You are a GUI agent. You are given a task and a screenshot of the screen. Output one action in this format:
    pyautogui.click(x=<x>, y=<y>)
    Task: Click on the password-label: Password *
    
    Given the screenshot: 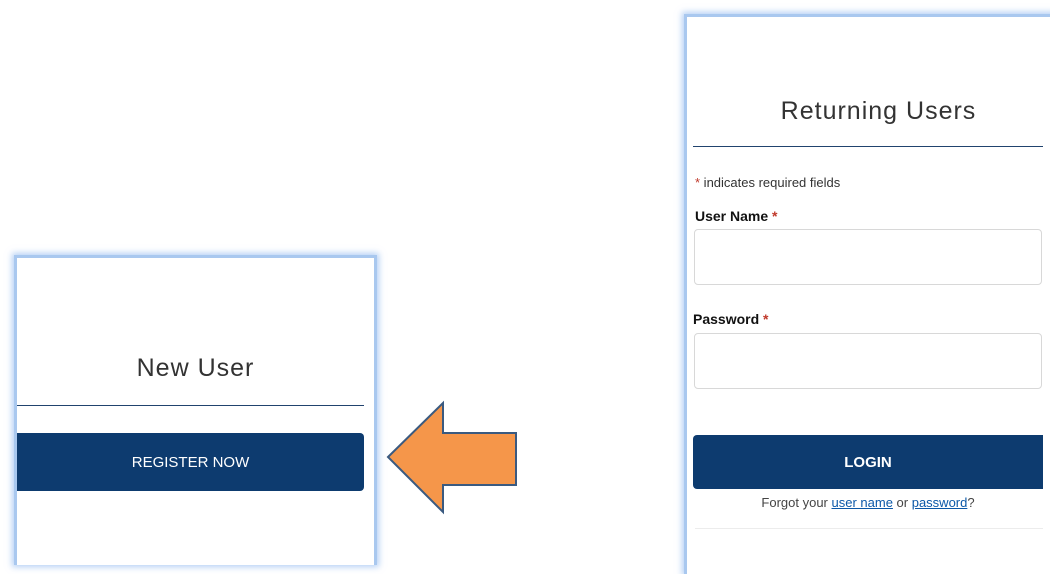 What is the action you would take?
    pyautogui.click(x=730, y=319)
    